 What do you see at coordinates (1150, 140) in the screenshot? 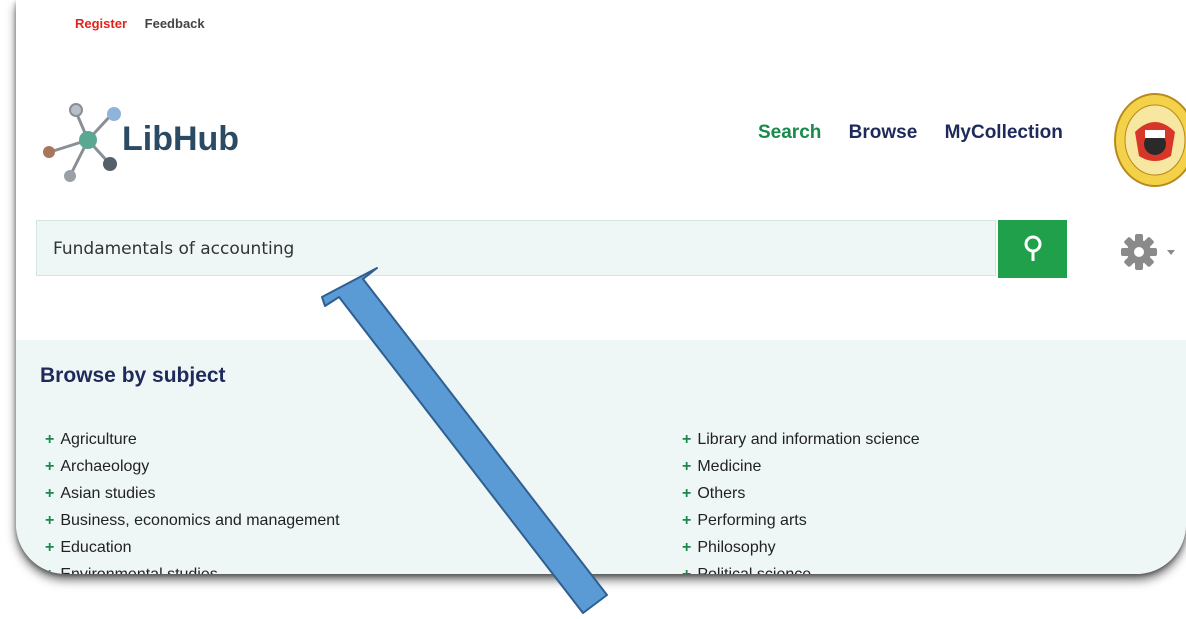
I see `university-seal-icon` at bounding box center [1150, 140].